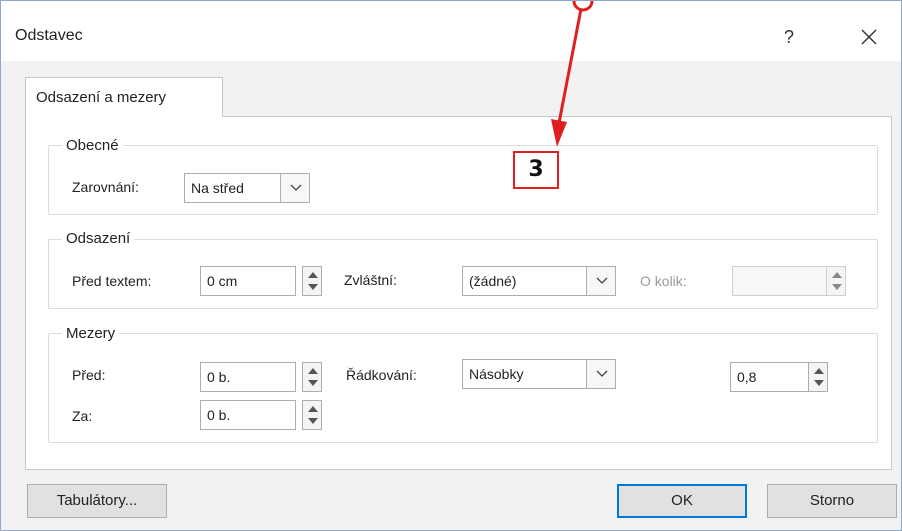  Describe the element at coordinates (92, 145) in the screenshot. I see `general-heading: Obecné` at that location.